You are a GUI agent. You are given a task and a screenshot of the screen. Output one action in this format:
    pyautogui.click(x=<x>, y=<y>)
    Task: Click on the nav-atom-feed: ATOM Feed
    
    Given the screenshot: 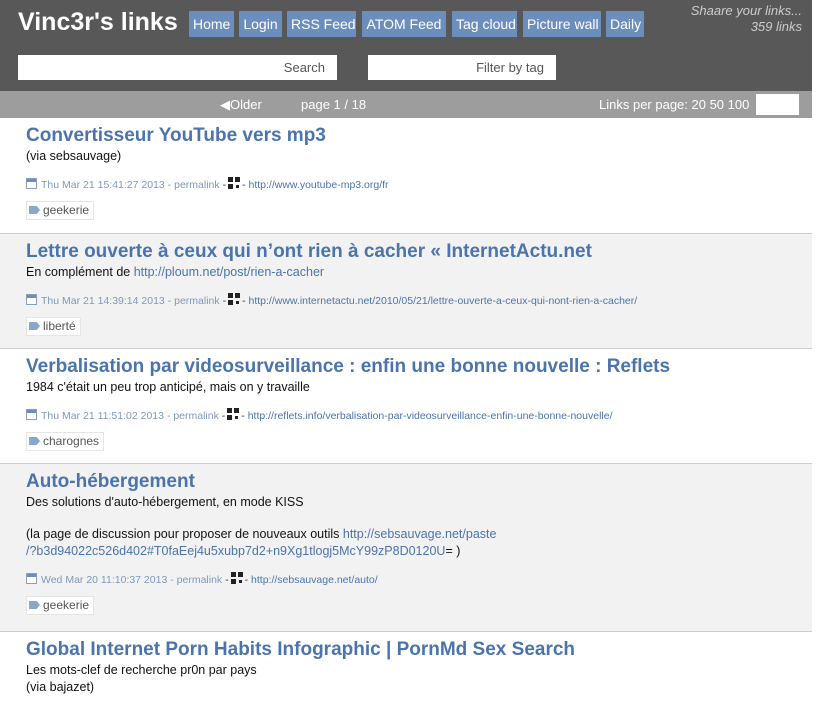 What is the action you would take?
    pyautogui.click(x=404, y=24)
    